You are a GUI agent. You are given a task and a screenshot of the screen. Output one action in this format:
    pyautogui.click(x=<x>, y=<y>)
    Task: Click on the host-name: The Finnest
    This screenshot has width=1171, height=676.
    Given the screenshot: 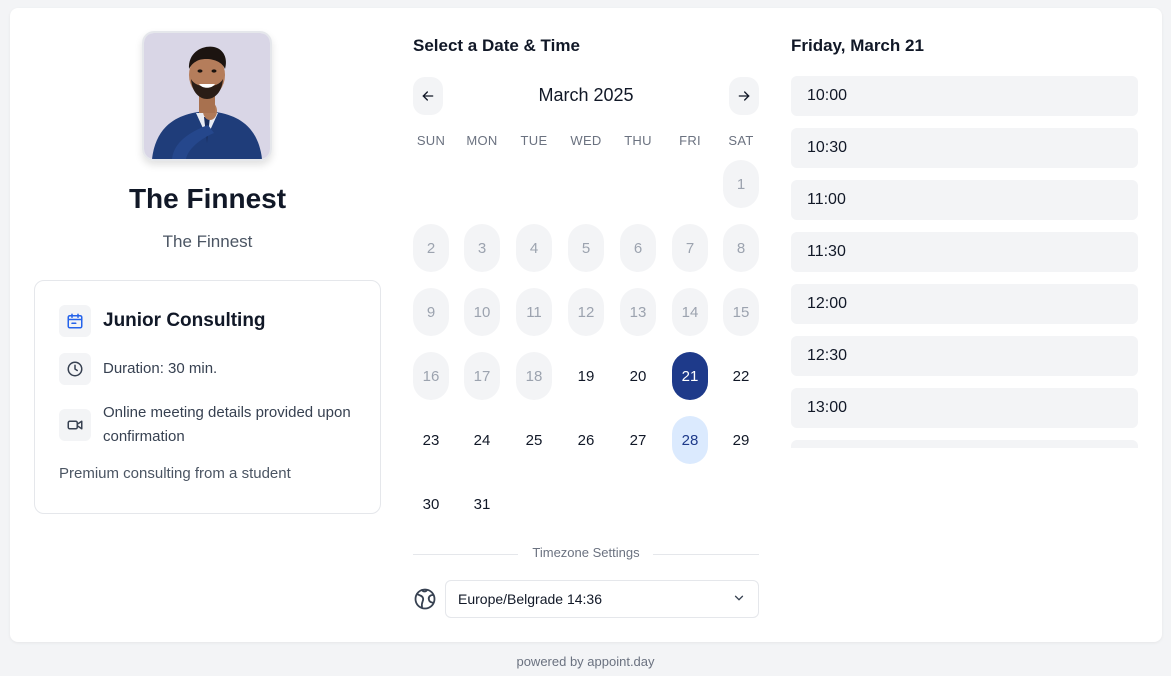 What is the action you would take?
    pyautogui.click(x=207, y=198)
    